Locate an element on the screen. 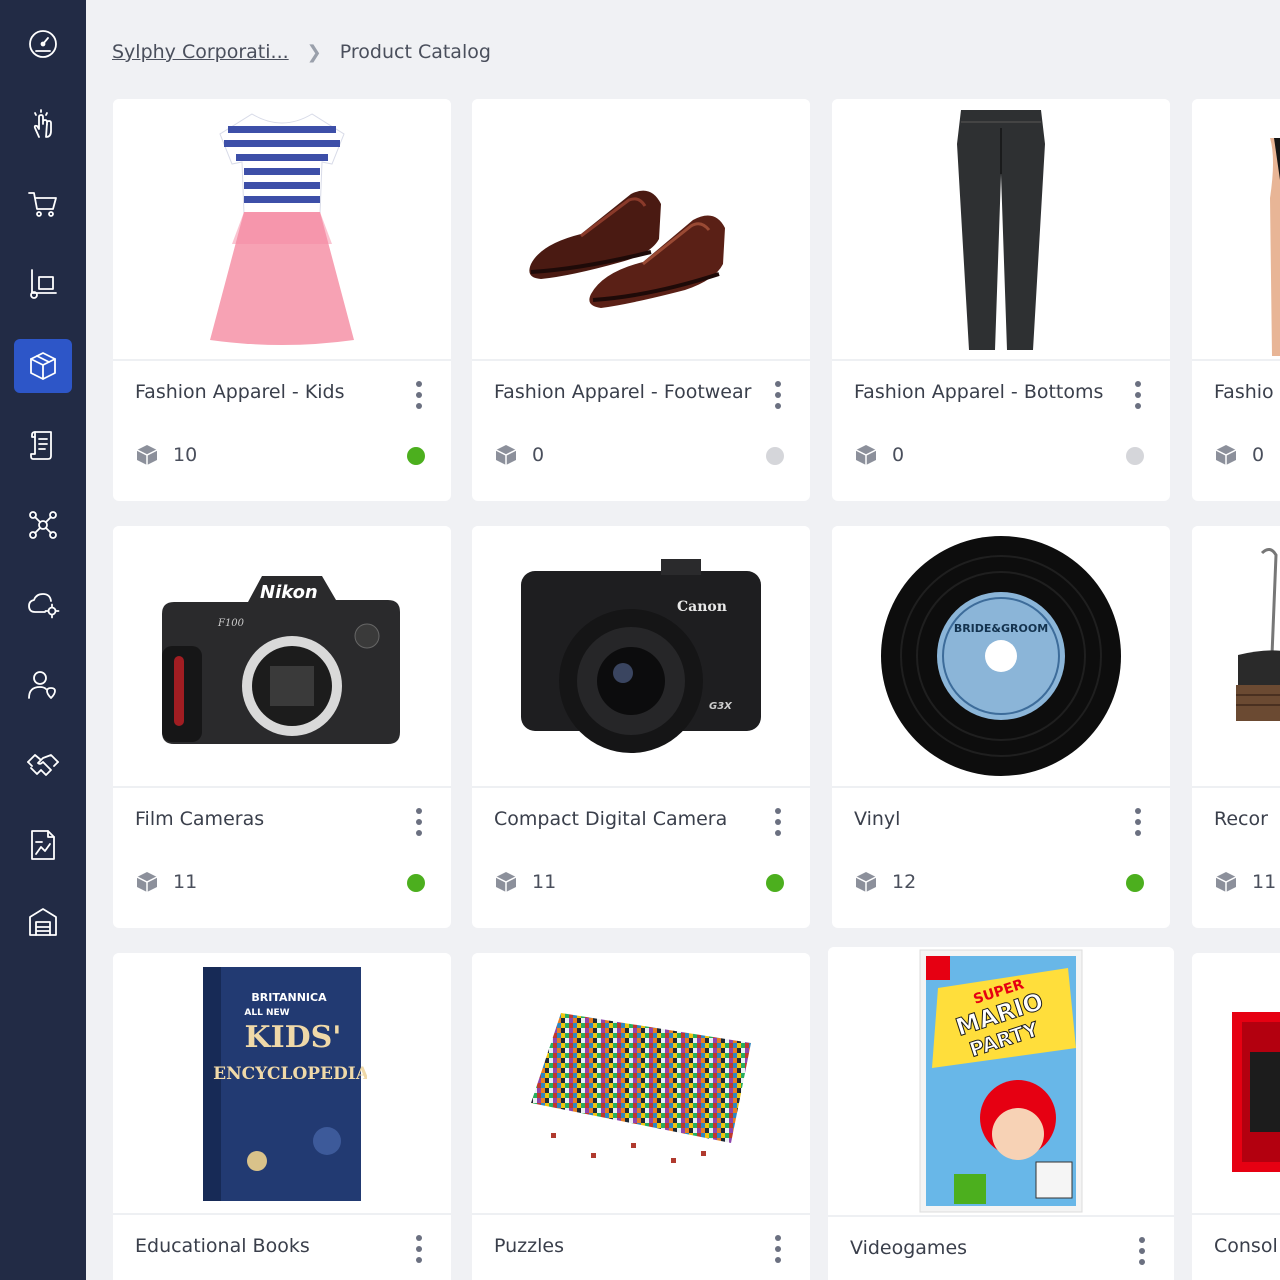 This screenshot has width=1280, height=1280. catalog-card: Fashion Apparel - Kids 10 is located at coordinates (282, 300).